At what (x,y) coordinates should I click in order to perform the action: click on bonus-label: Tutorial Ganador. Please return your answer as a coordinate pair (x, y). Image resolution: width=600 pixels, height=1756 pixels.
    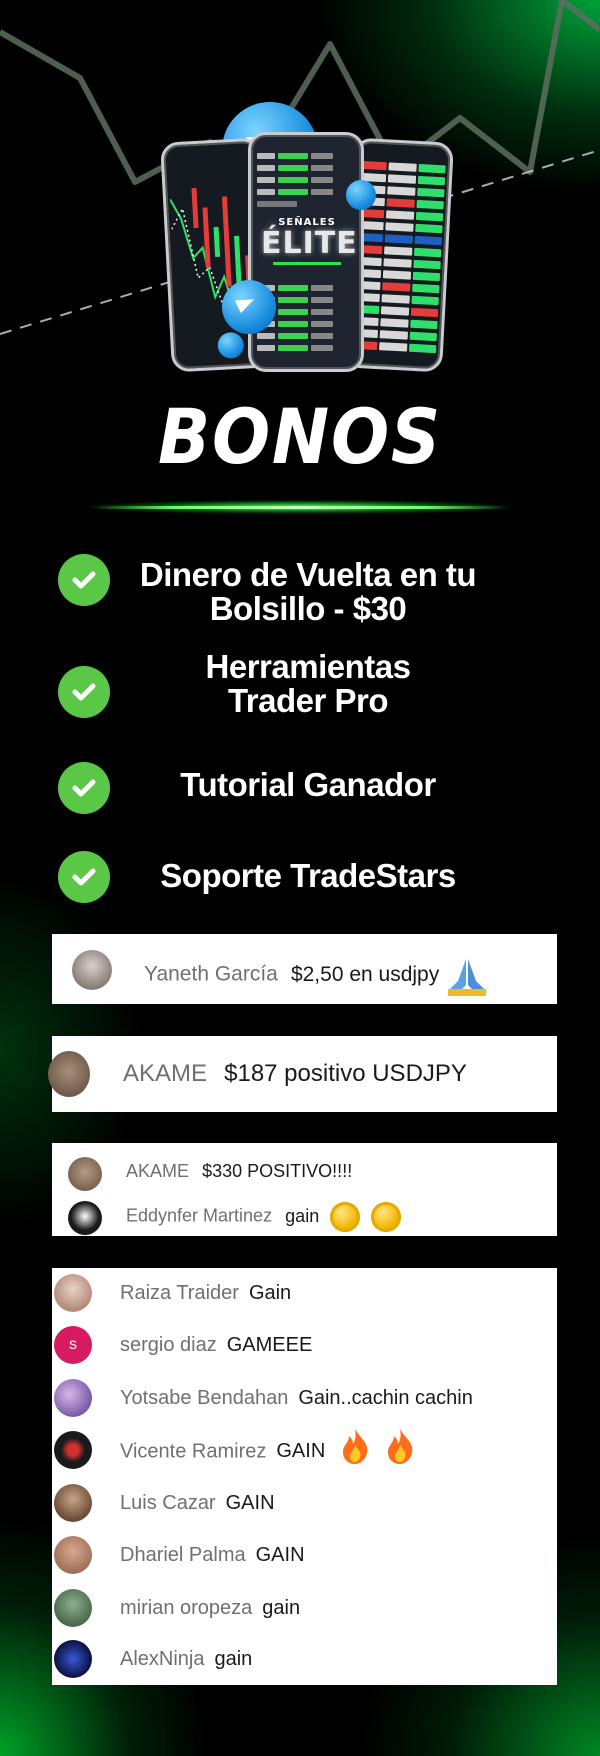
    Looking at the image, I should click on (308, 784).